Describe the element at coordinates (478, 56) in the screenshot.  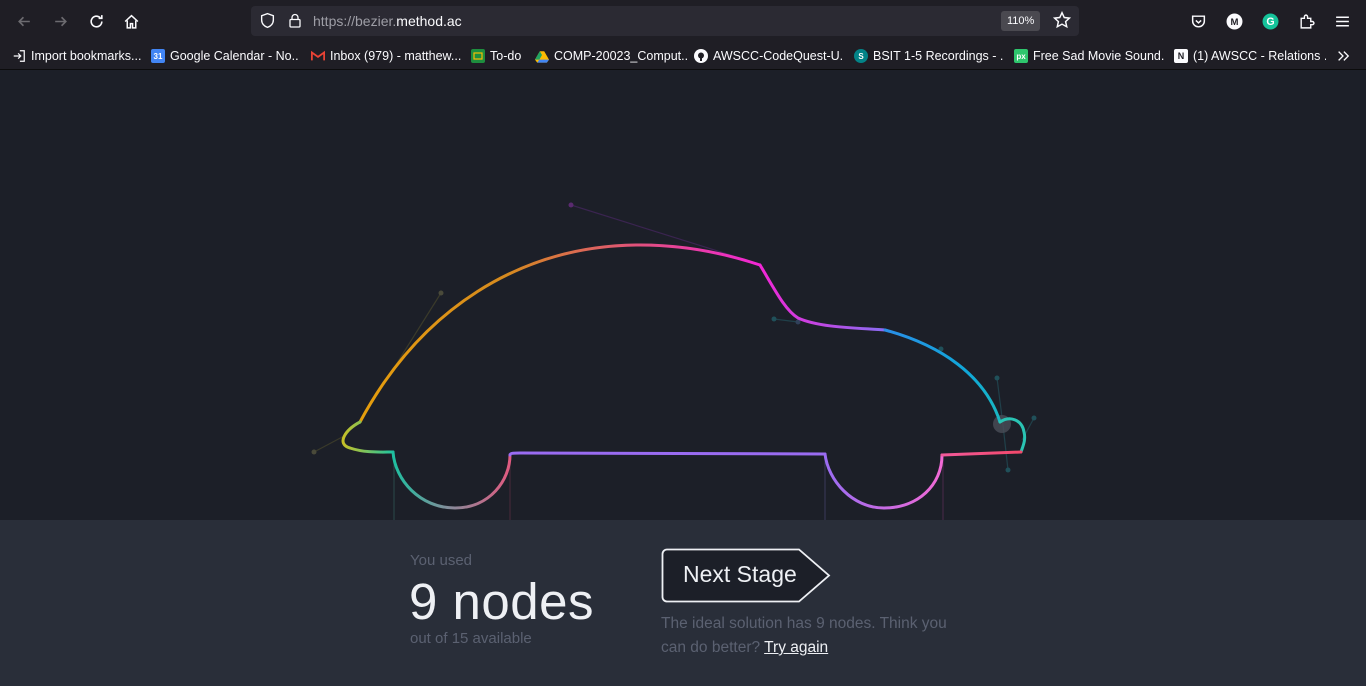
I see `classroom-icon` at that location.